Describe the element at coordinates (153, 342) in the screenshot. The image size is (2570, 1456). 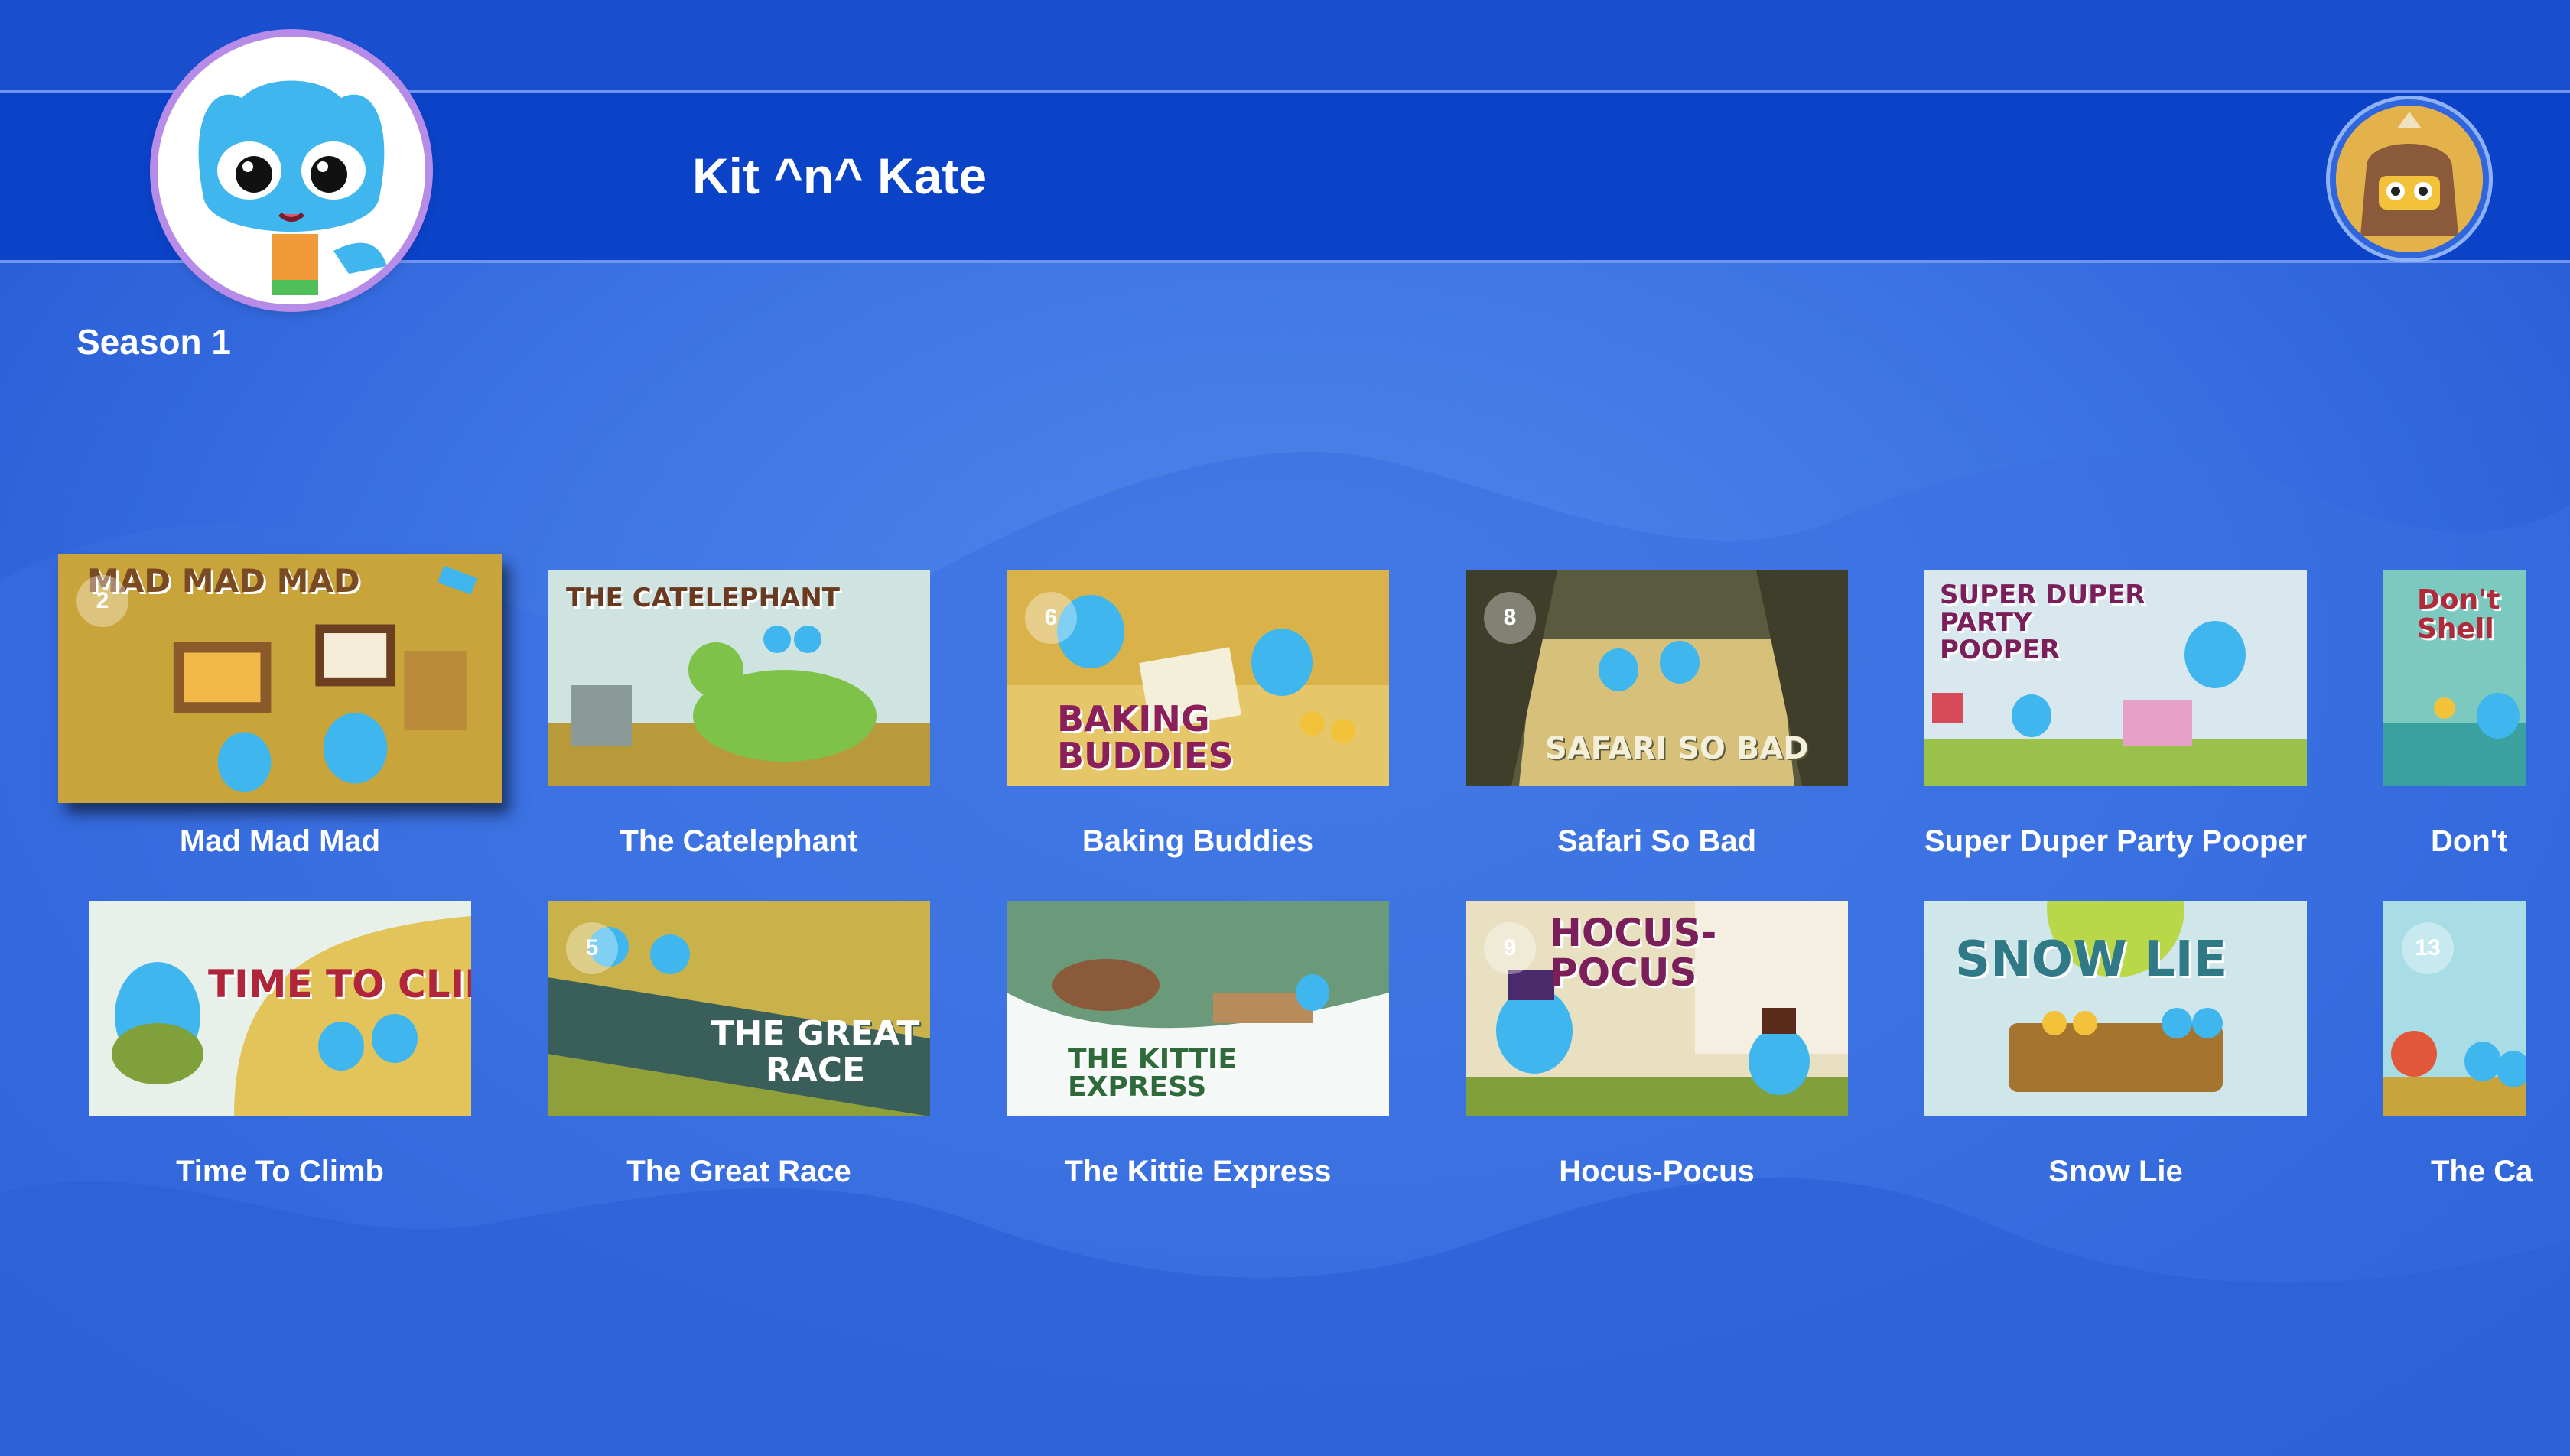
I see `season-label: Season 1` at that location.